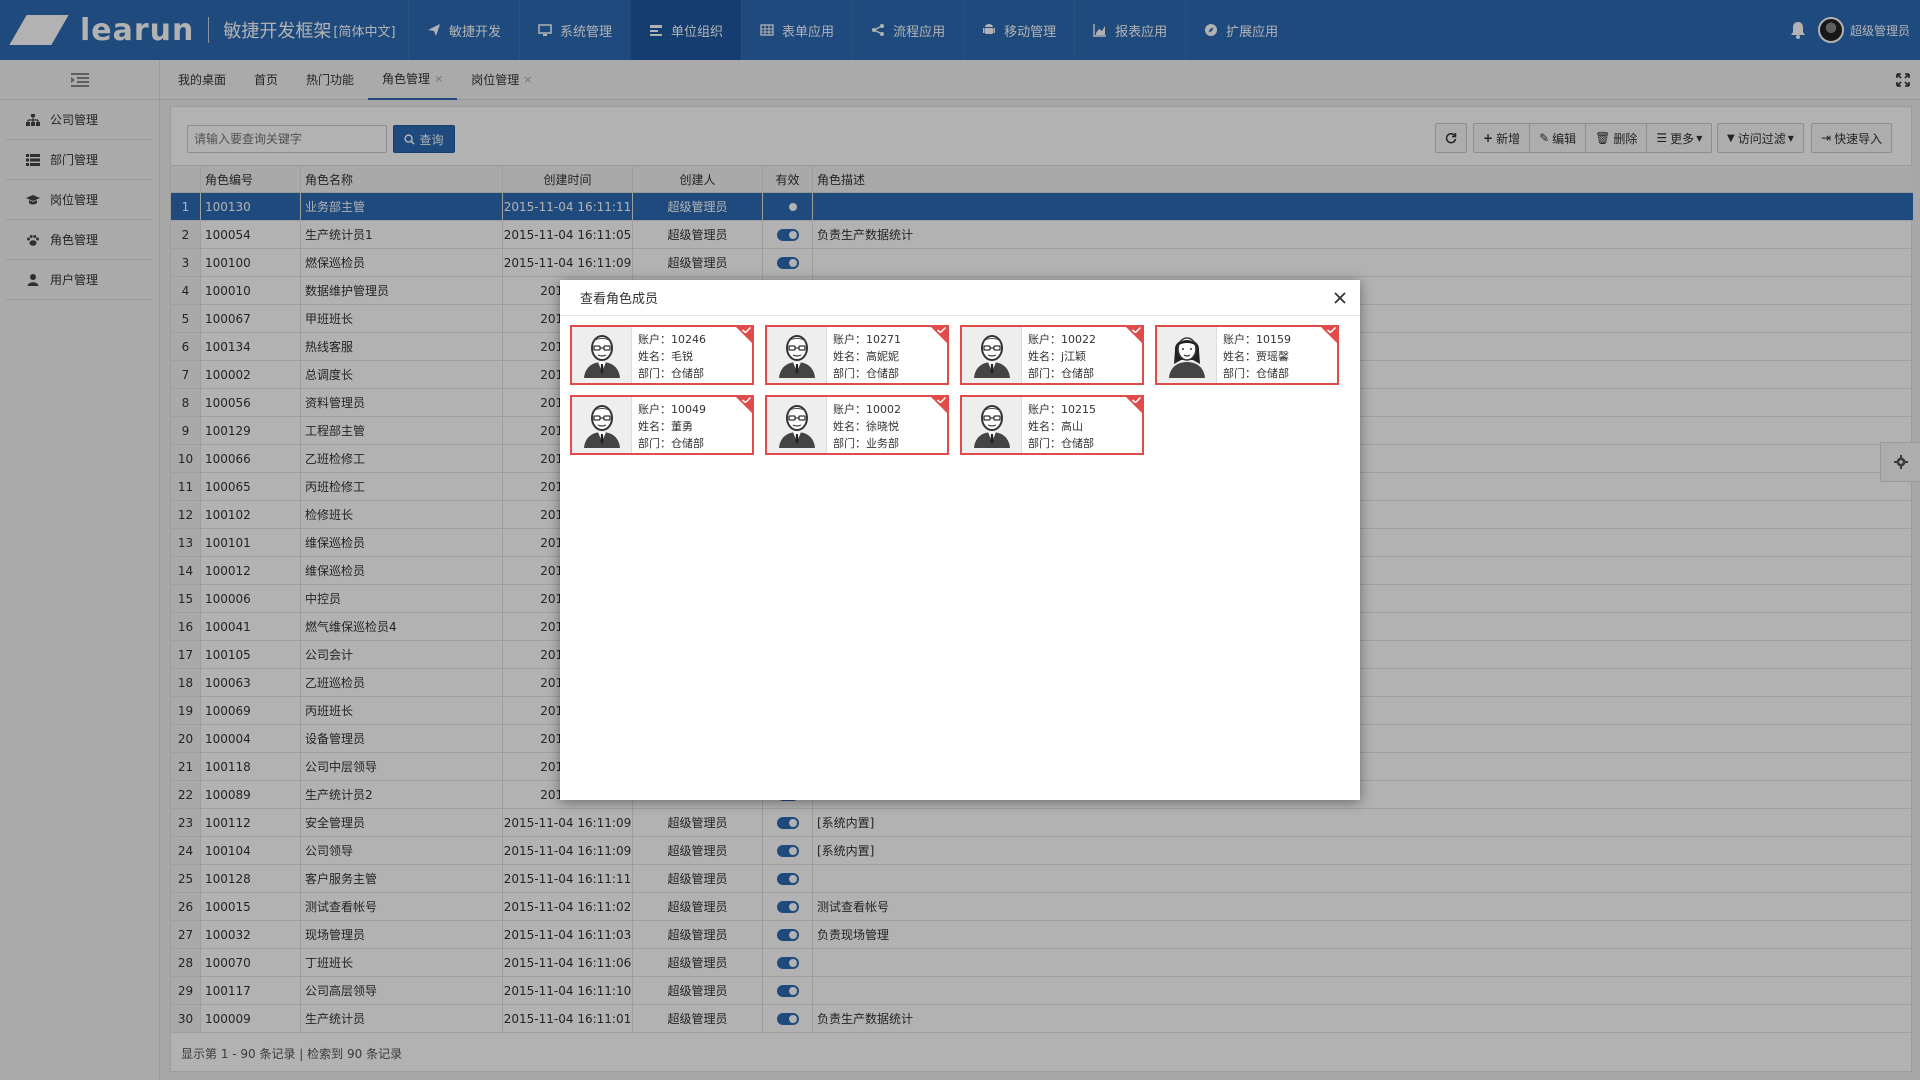 Image resolution: width=1920 pixels, height=1080 pixels. I want to click on member-name: 姓名：j江颖, so click(1057, 356).